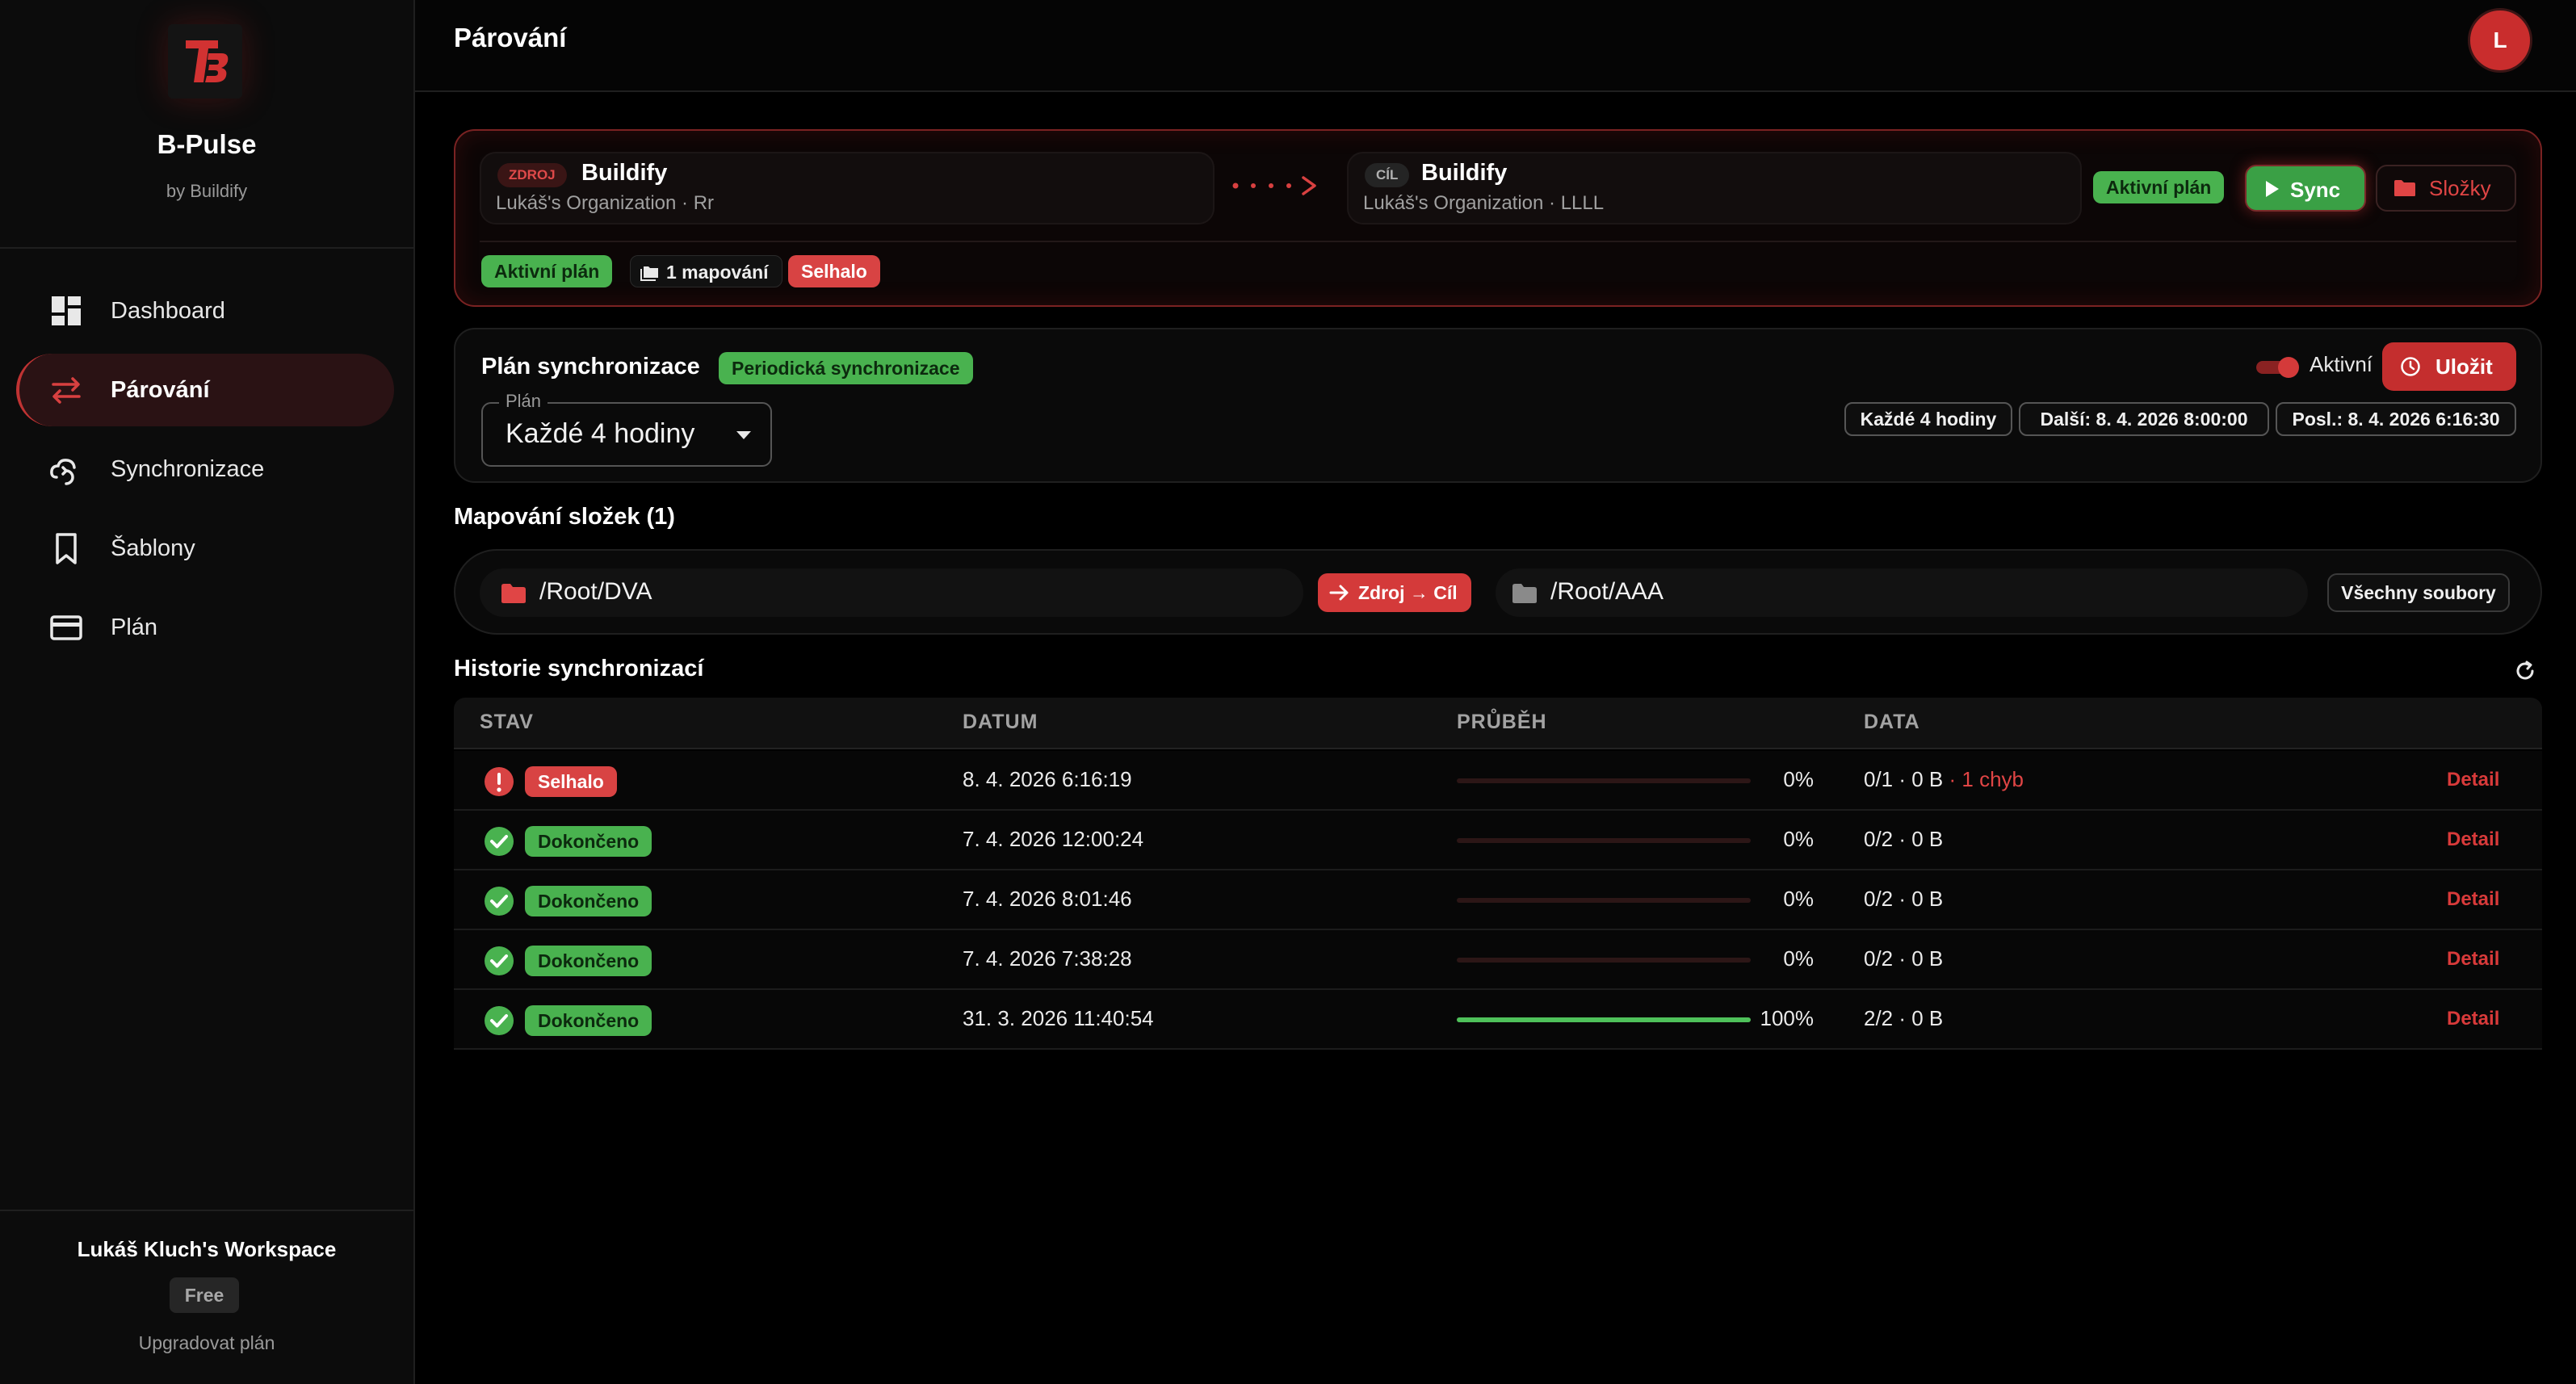  Describe the element at coordinates (523, 401) in the screenshot. I see `plan-select-legend: Plán` at that location.